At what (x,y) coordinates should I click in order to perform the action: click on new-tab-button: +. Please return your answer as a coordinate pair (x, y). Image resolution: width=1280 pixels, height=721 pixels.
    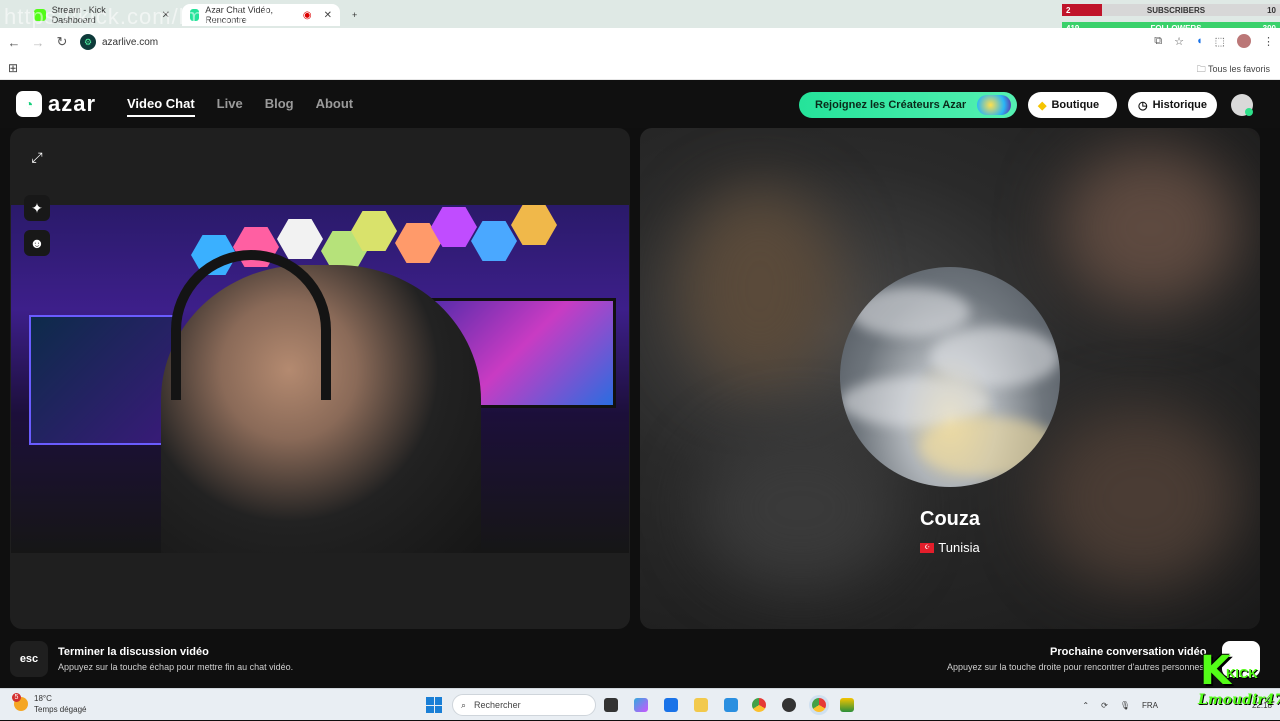
    Looking at the image, I should click on (354, 15).